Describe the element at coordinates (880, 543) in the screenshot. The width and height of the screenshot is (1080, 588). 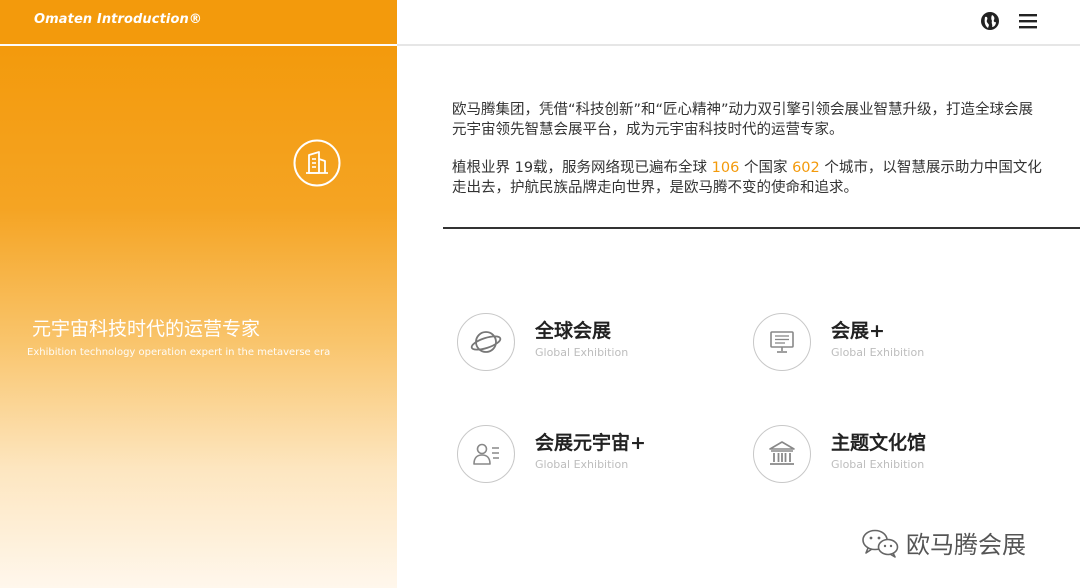
I see `wechat-icon` at that location.